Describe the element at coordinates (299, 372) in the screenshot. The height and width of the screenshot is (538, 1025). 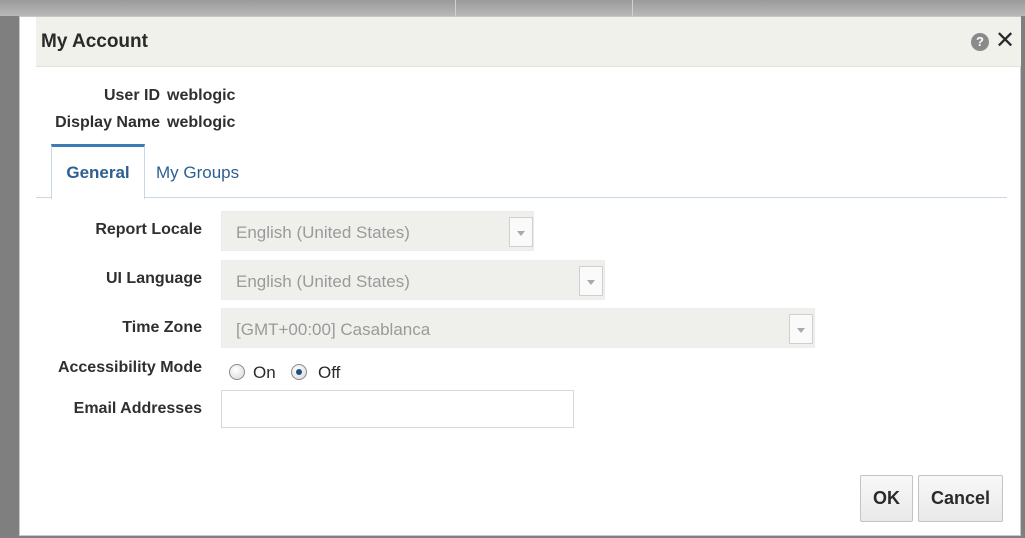
I see `accessibility-off-radio` at that location.